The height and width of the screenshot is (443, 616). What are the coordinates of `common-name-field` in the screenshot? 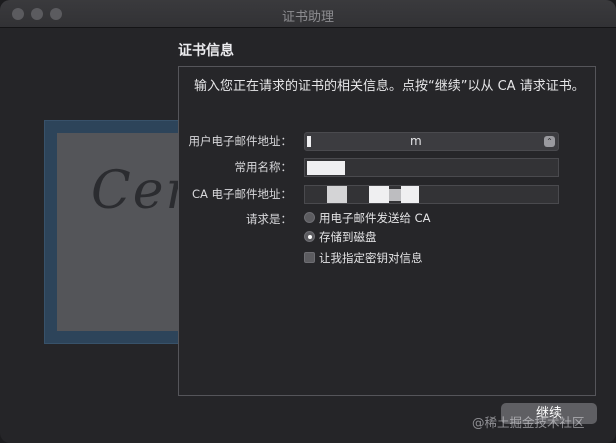 It's located at (431, 167).